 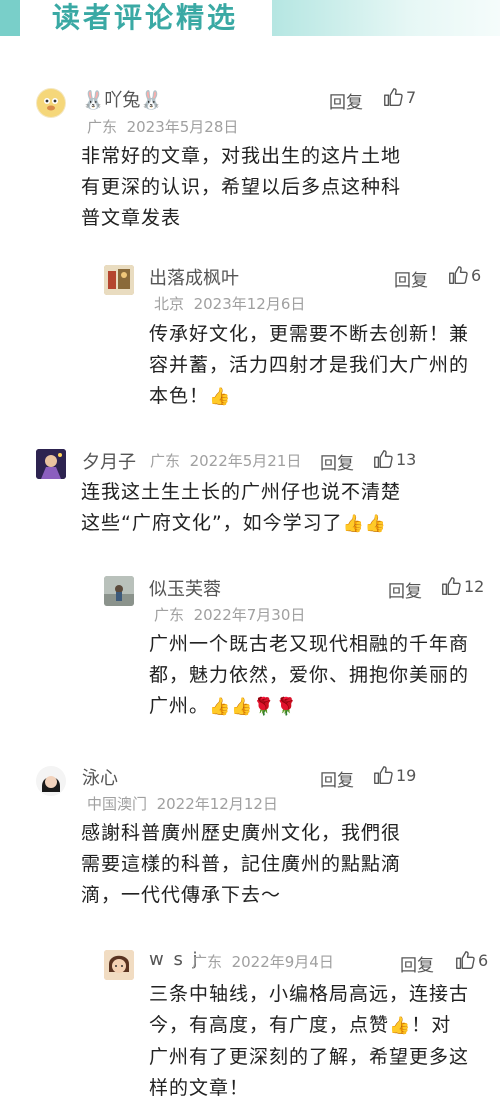 I want to click on comment-line: 传承好文化，更需要不断去创新！兼, so click(x=309, y=334).